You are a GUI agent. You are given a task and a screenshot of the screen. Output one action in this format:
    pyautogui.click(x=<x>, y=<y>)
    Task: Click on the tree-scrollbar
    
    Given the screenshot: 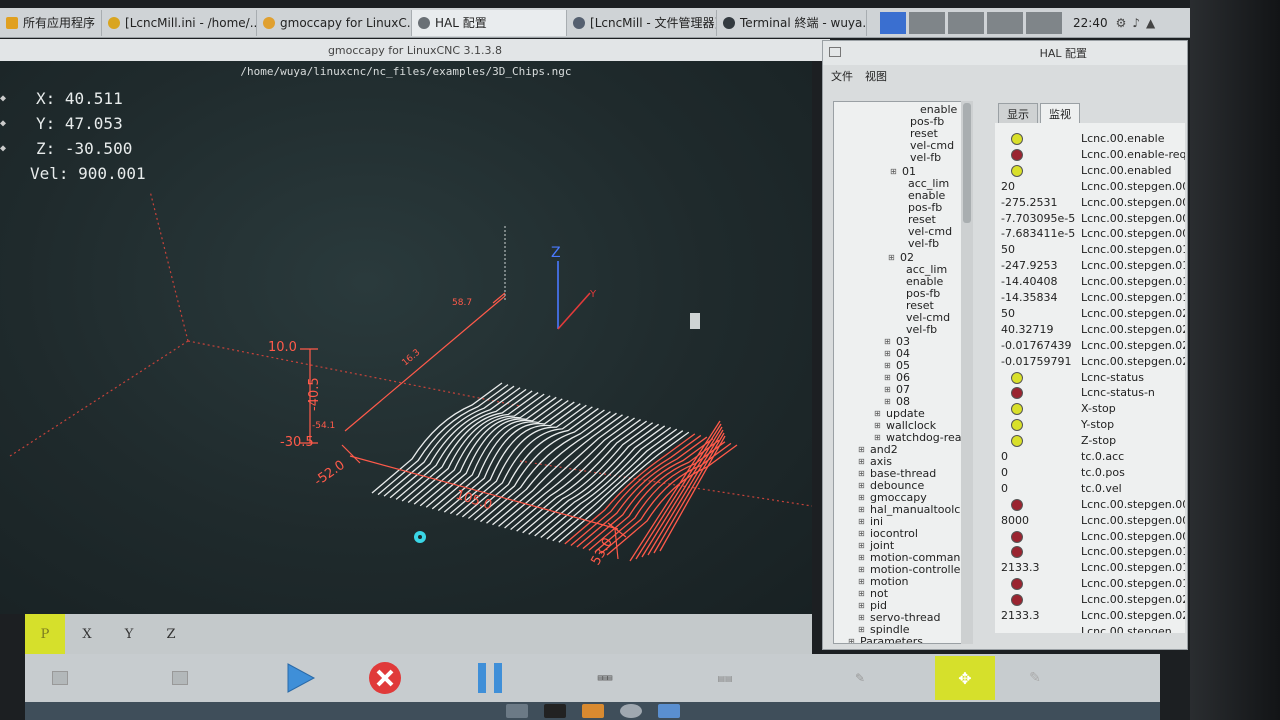 What is the action you would take?
    pyautogui.click(x=967, y=372)
    